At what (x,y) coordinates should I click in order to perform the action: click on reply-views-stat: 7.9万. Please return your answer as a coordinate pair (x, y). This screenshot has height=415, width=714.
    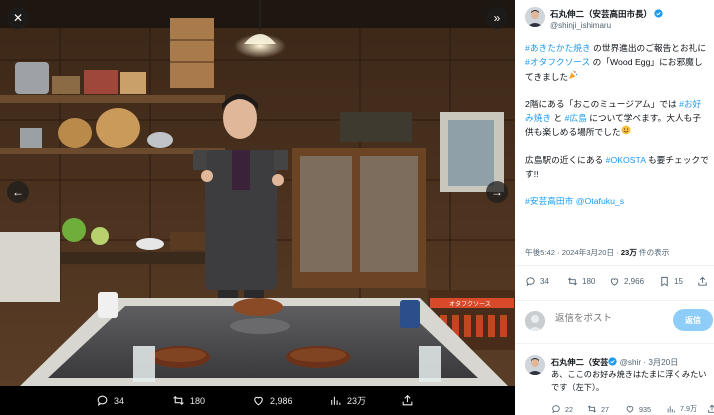
    Looking at the image, I should click on (681, 409).